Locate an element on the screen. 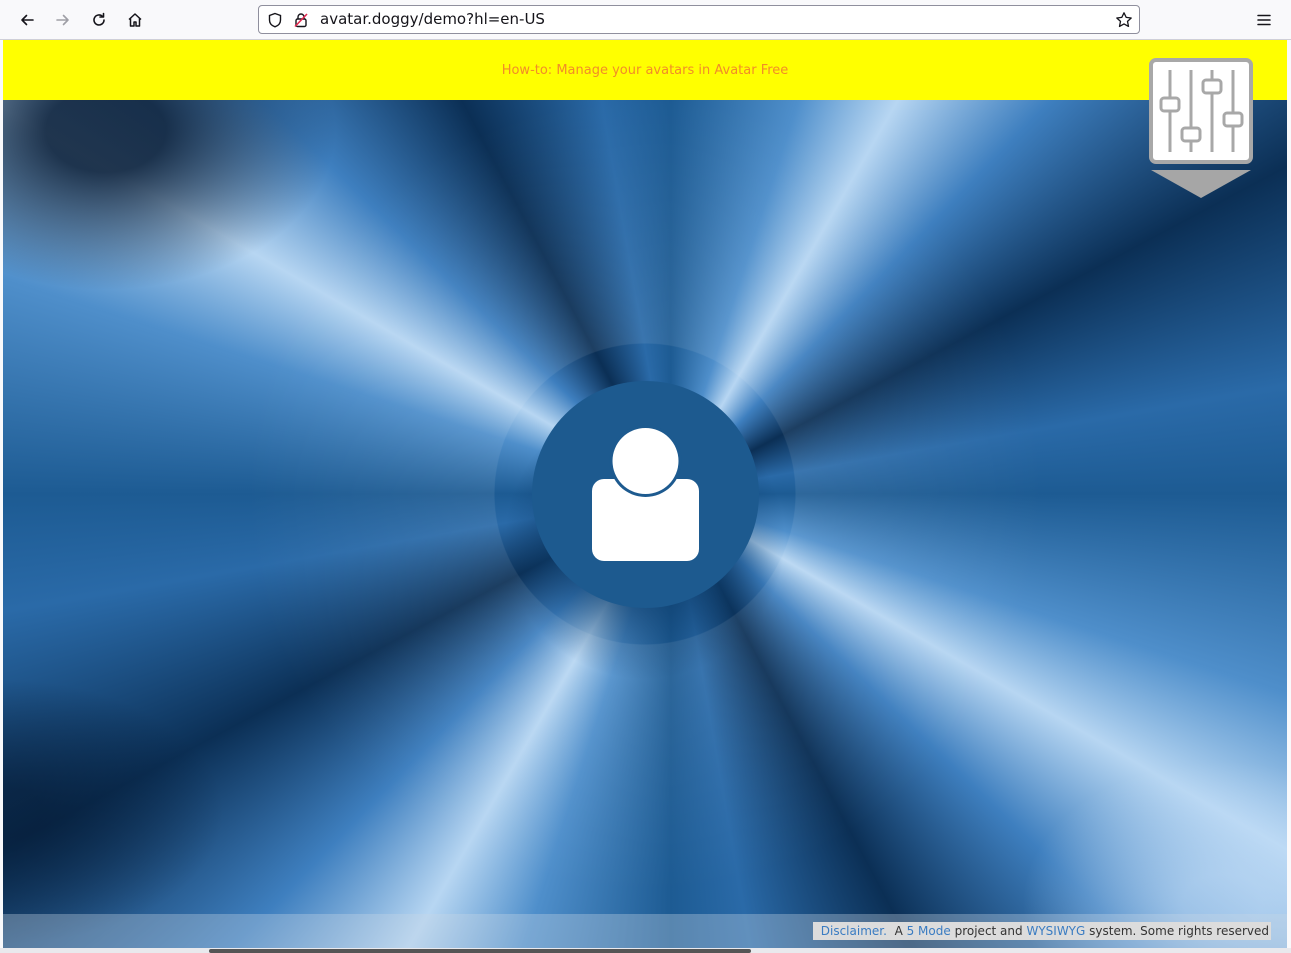 Image resolution: width=1291 pixels, height=953 pixels. home-icon is located at coordinates (135, 20).